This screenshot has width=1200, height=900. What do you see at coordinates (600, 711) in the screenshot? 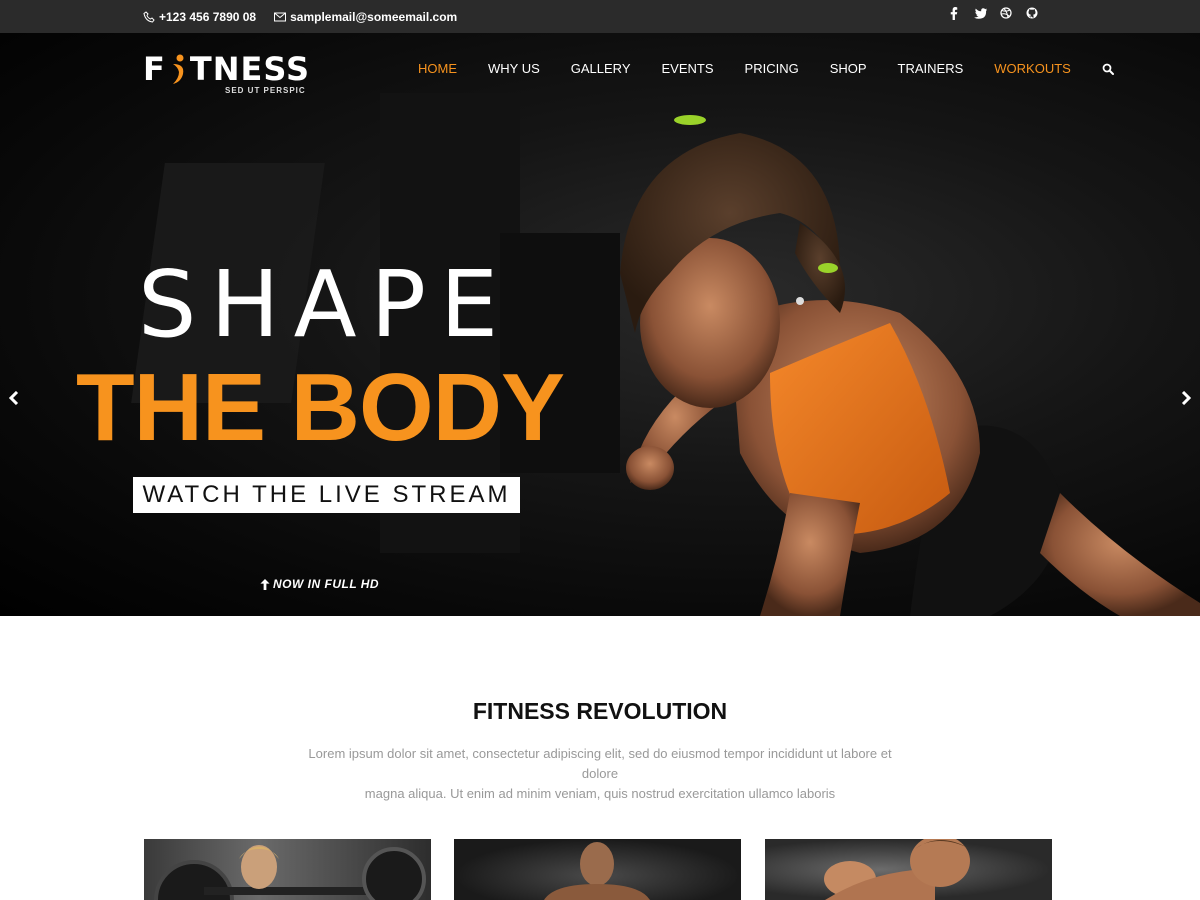
I see `section-title: FITNESS REVOLUTION` at bounding box center [600, 711].